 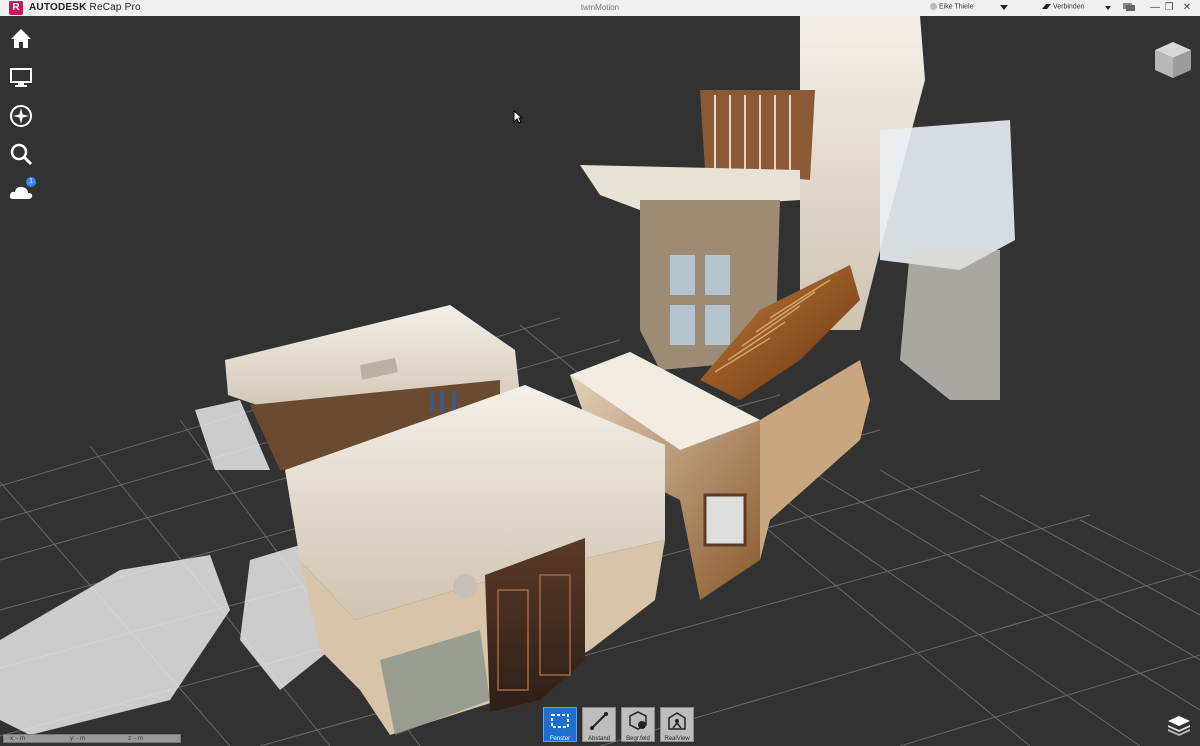 I want to click on tool-begrfeld-button: Begr.feld, so click(x=638, y=724).